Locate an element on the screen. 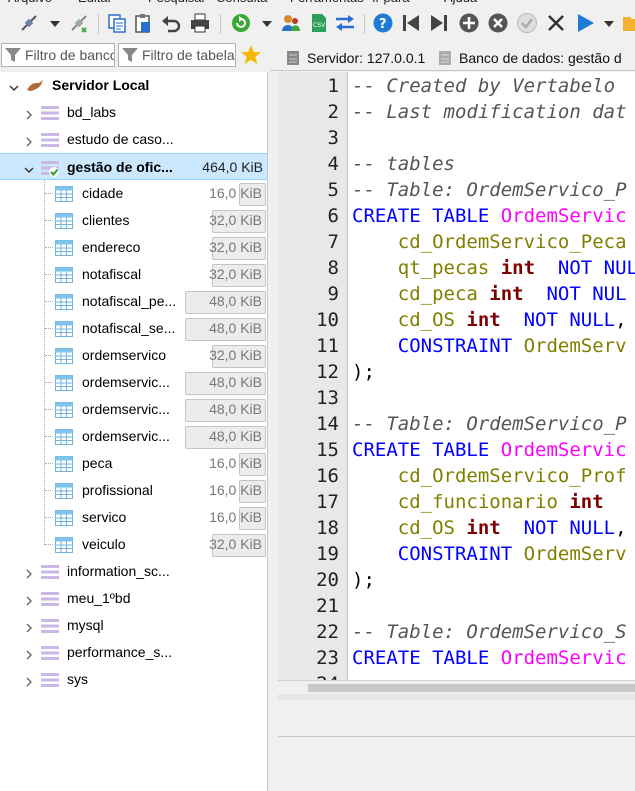 The height and width of the screenshot is (791, 635). tree-item-table: notafiscal_pe... 48,0 KiB is located at coordinates (133, 301).